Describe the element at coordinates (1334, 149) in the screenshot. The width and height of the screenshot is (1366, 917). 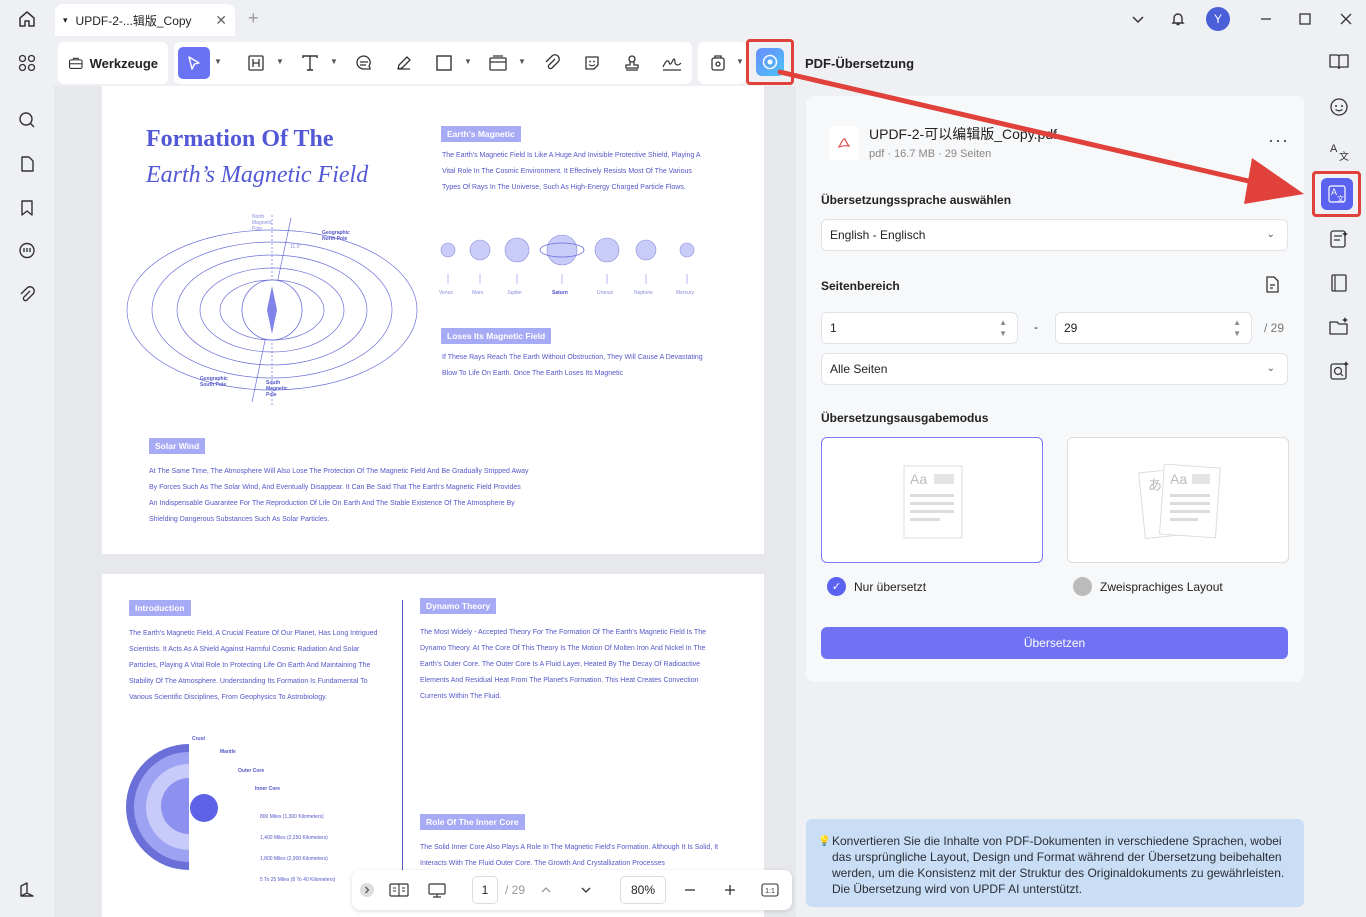
I see `svg-text: A` at that location.